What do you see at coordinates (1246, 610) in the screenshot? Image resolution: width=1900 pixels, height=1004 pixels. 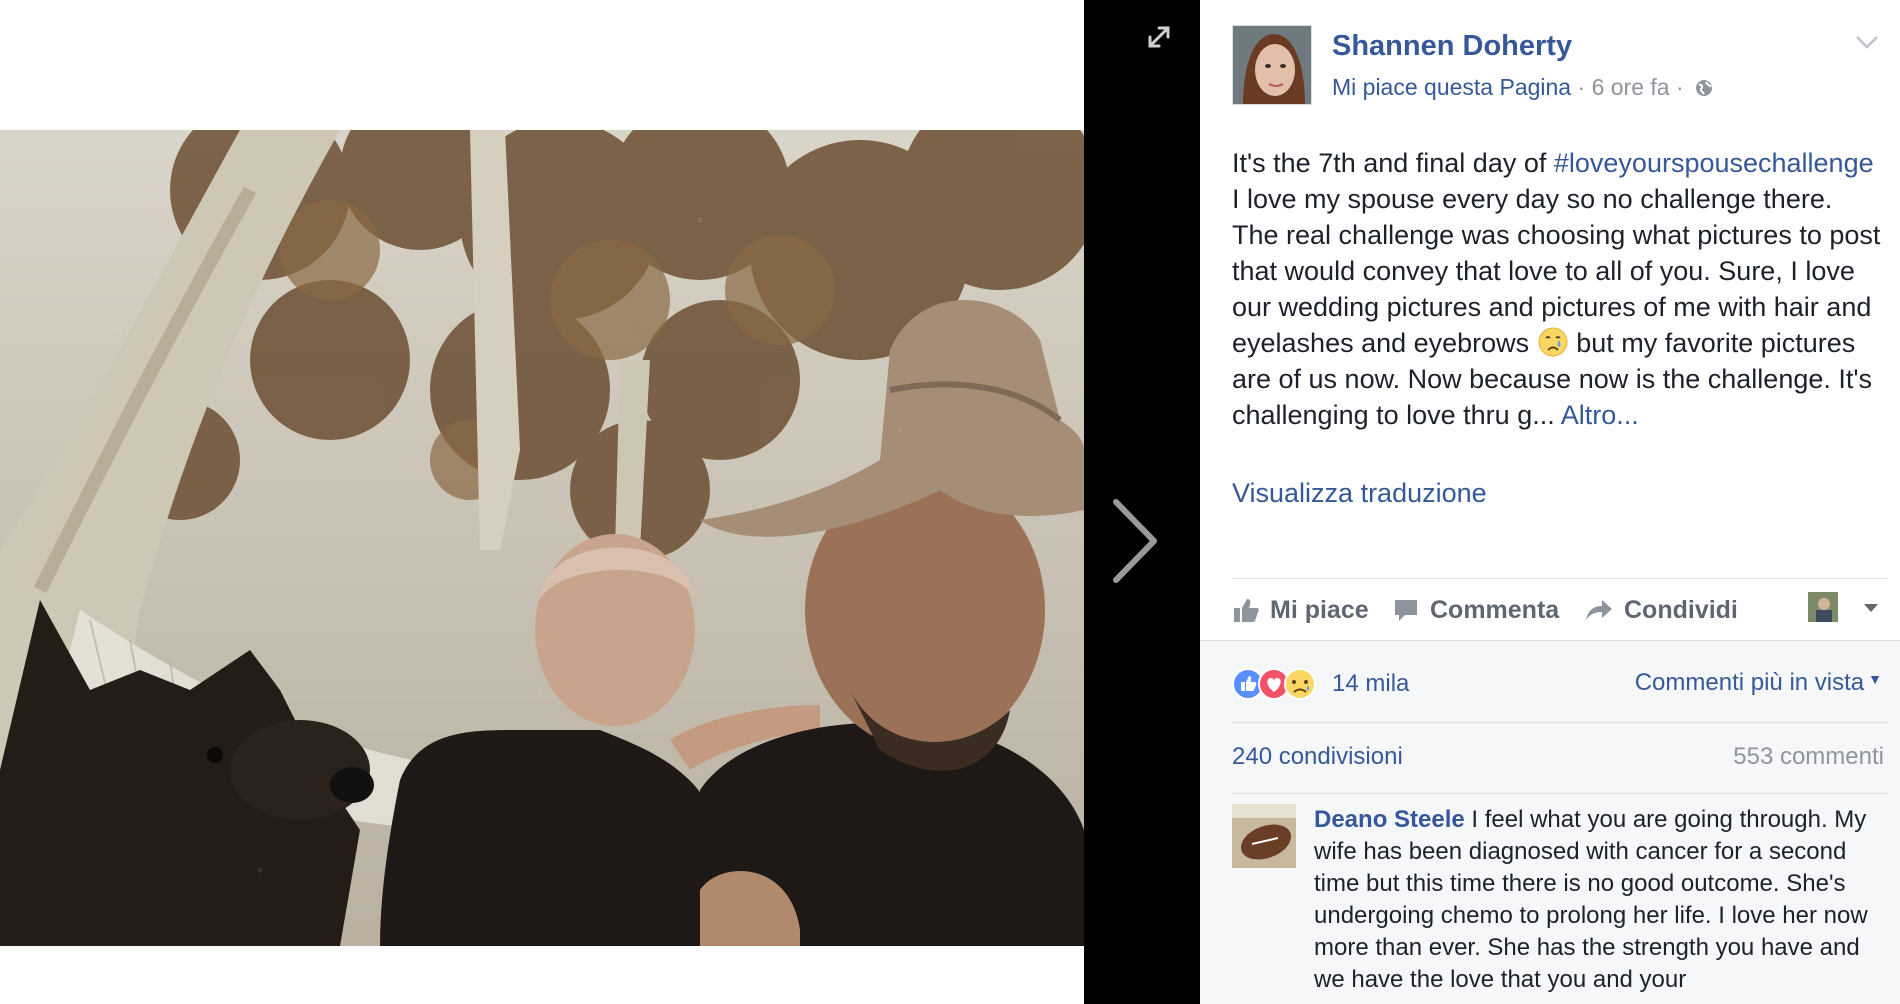 I see `thumbs-up-icon` at bounding box center [1246, 610].